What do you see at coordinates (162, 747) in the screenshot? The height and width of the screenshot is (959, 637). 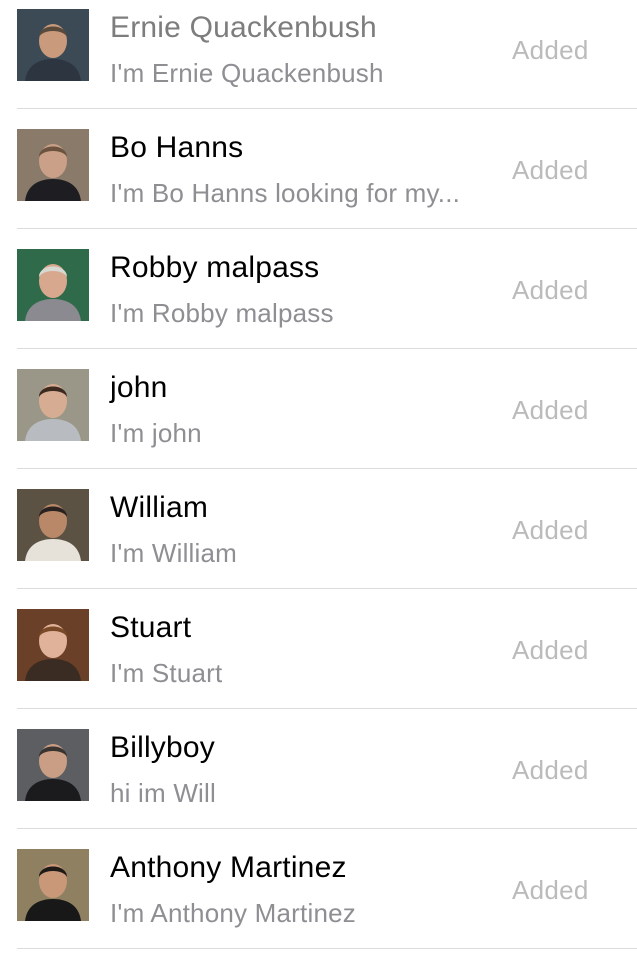 I see `contact-name: Billyboy` at bounding box center [162, 747].